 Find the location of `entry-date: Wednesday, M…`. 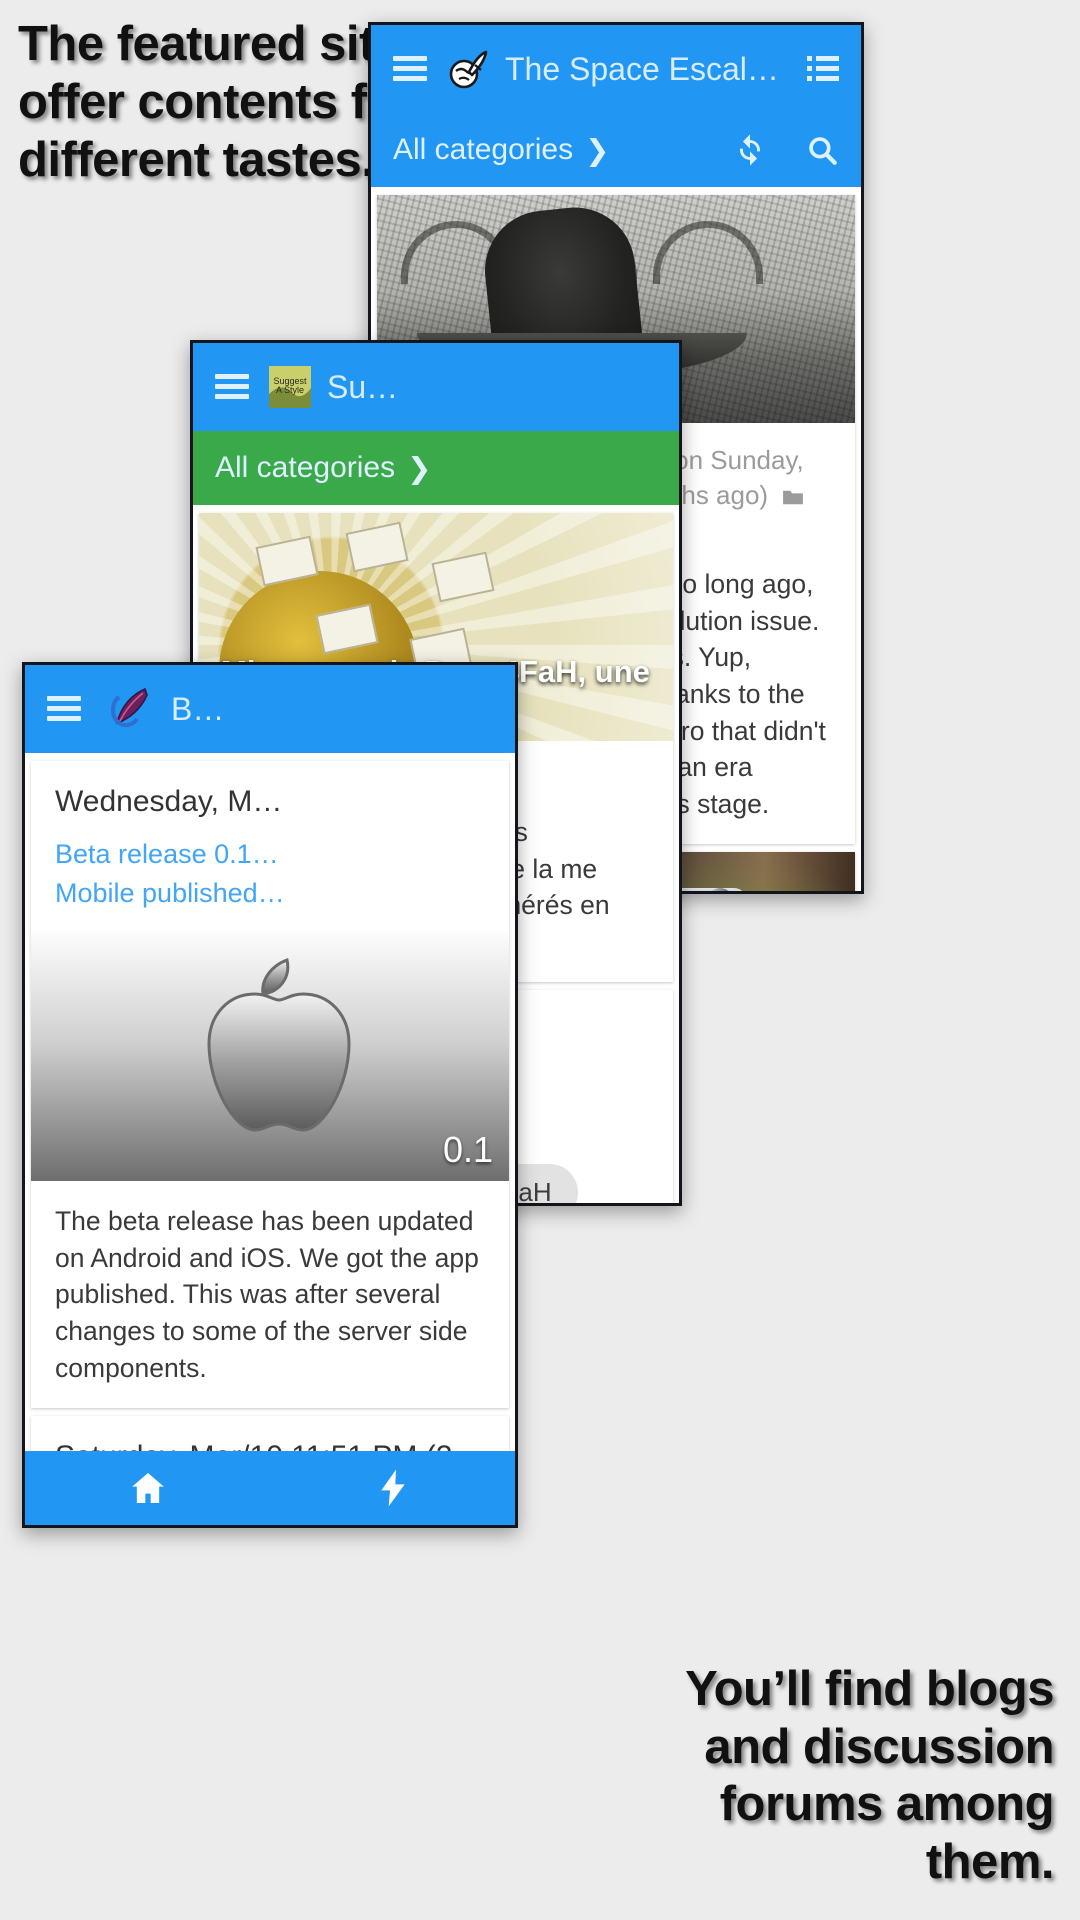

entry-date: Wednesday, M… is located at coordinates (169, 801).